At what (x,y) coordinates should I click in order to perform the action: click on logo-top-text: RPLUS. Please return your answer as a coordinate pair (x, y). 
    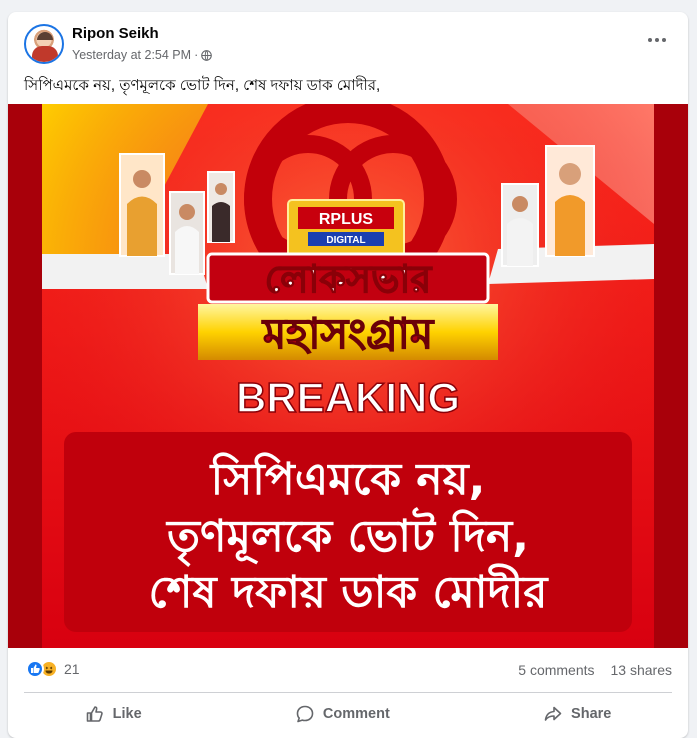
    Looking at the image, I should click on (346, 219).